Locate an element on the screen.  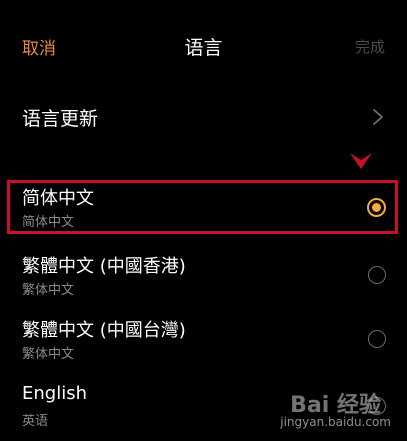
chevron-right-icon is located at coordinates (378, 117).